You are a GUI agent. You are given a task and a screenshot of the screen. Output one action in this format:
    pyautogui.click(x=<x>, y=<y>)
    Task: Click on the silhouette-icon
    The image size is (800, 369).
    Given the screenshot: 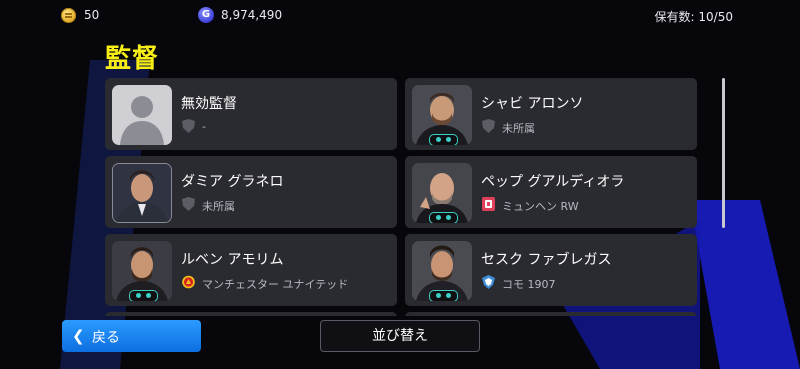 What is the action you would take?
    pyautogui.click(x=142, y=120)
    